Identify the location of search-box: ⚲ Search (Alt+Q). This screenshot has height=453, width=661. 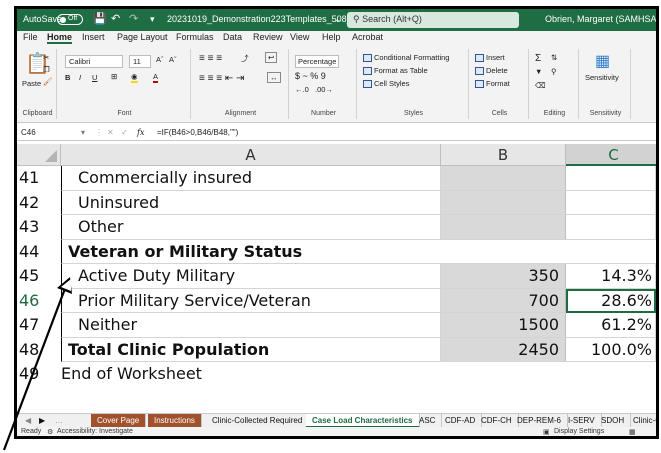
(433, 20).